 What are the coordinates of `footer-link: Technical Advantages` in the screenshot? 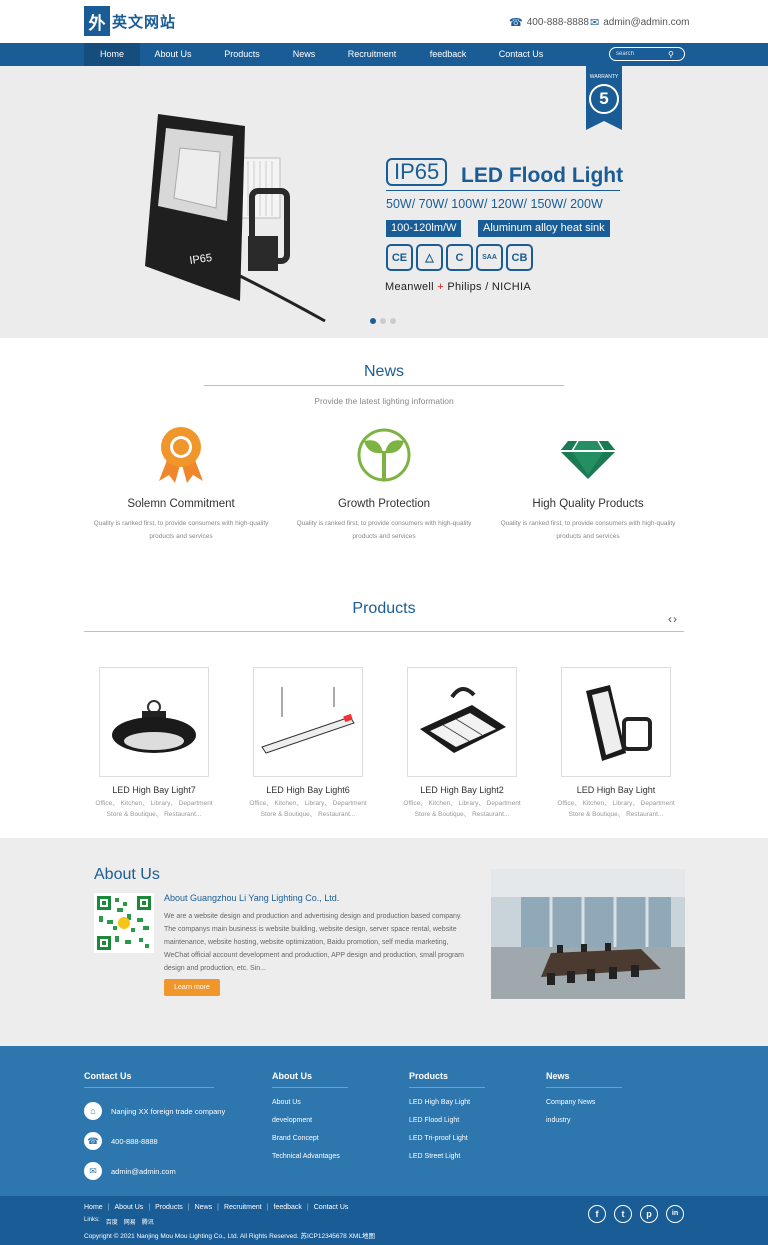 It's located at (310, 1156).